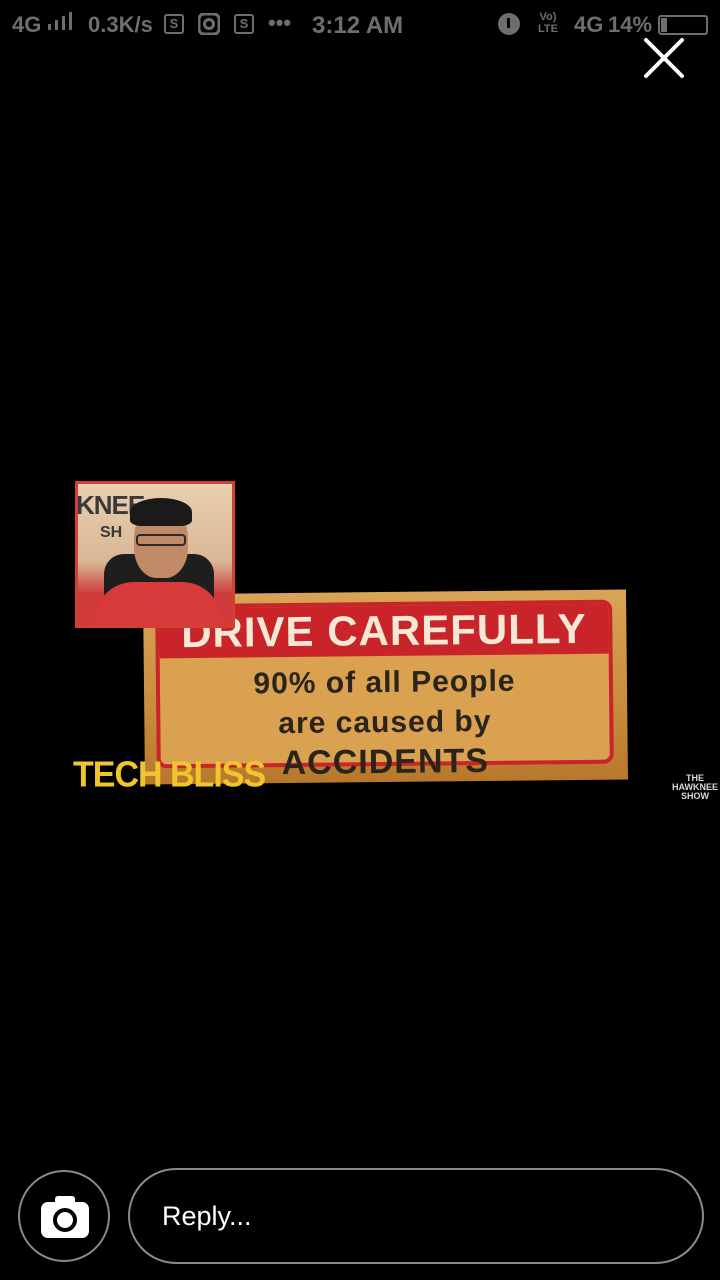 This screenshot has height=1280, width=720. I want to click on battery-fill, so click(664, 25).